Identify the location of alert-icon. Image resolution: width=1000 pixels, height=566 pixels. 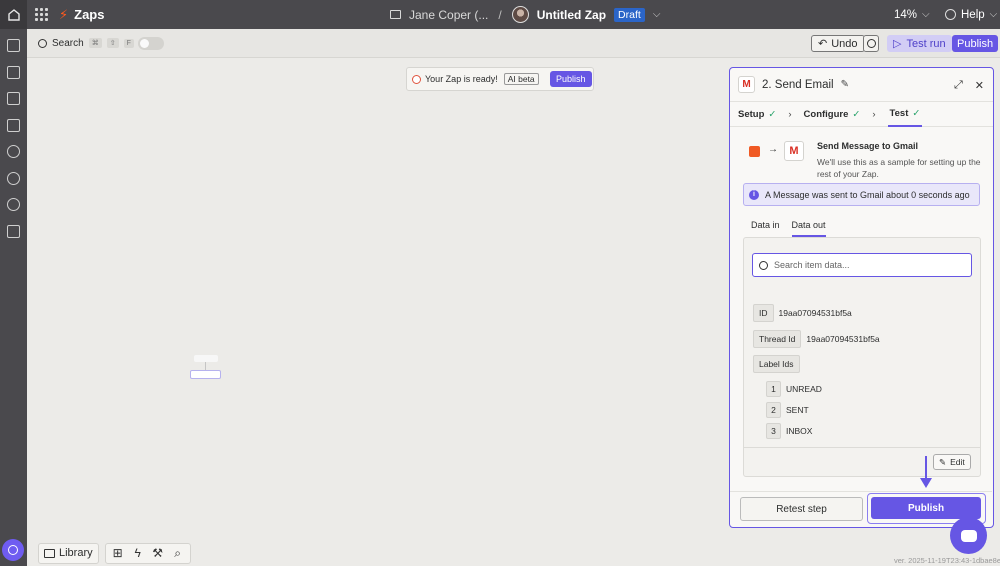
(416, 79).